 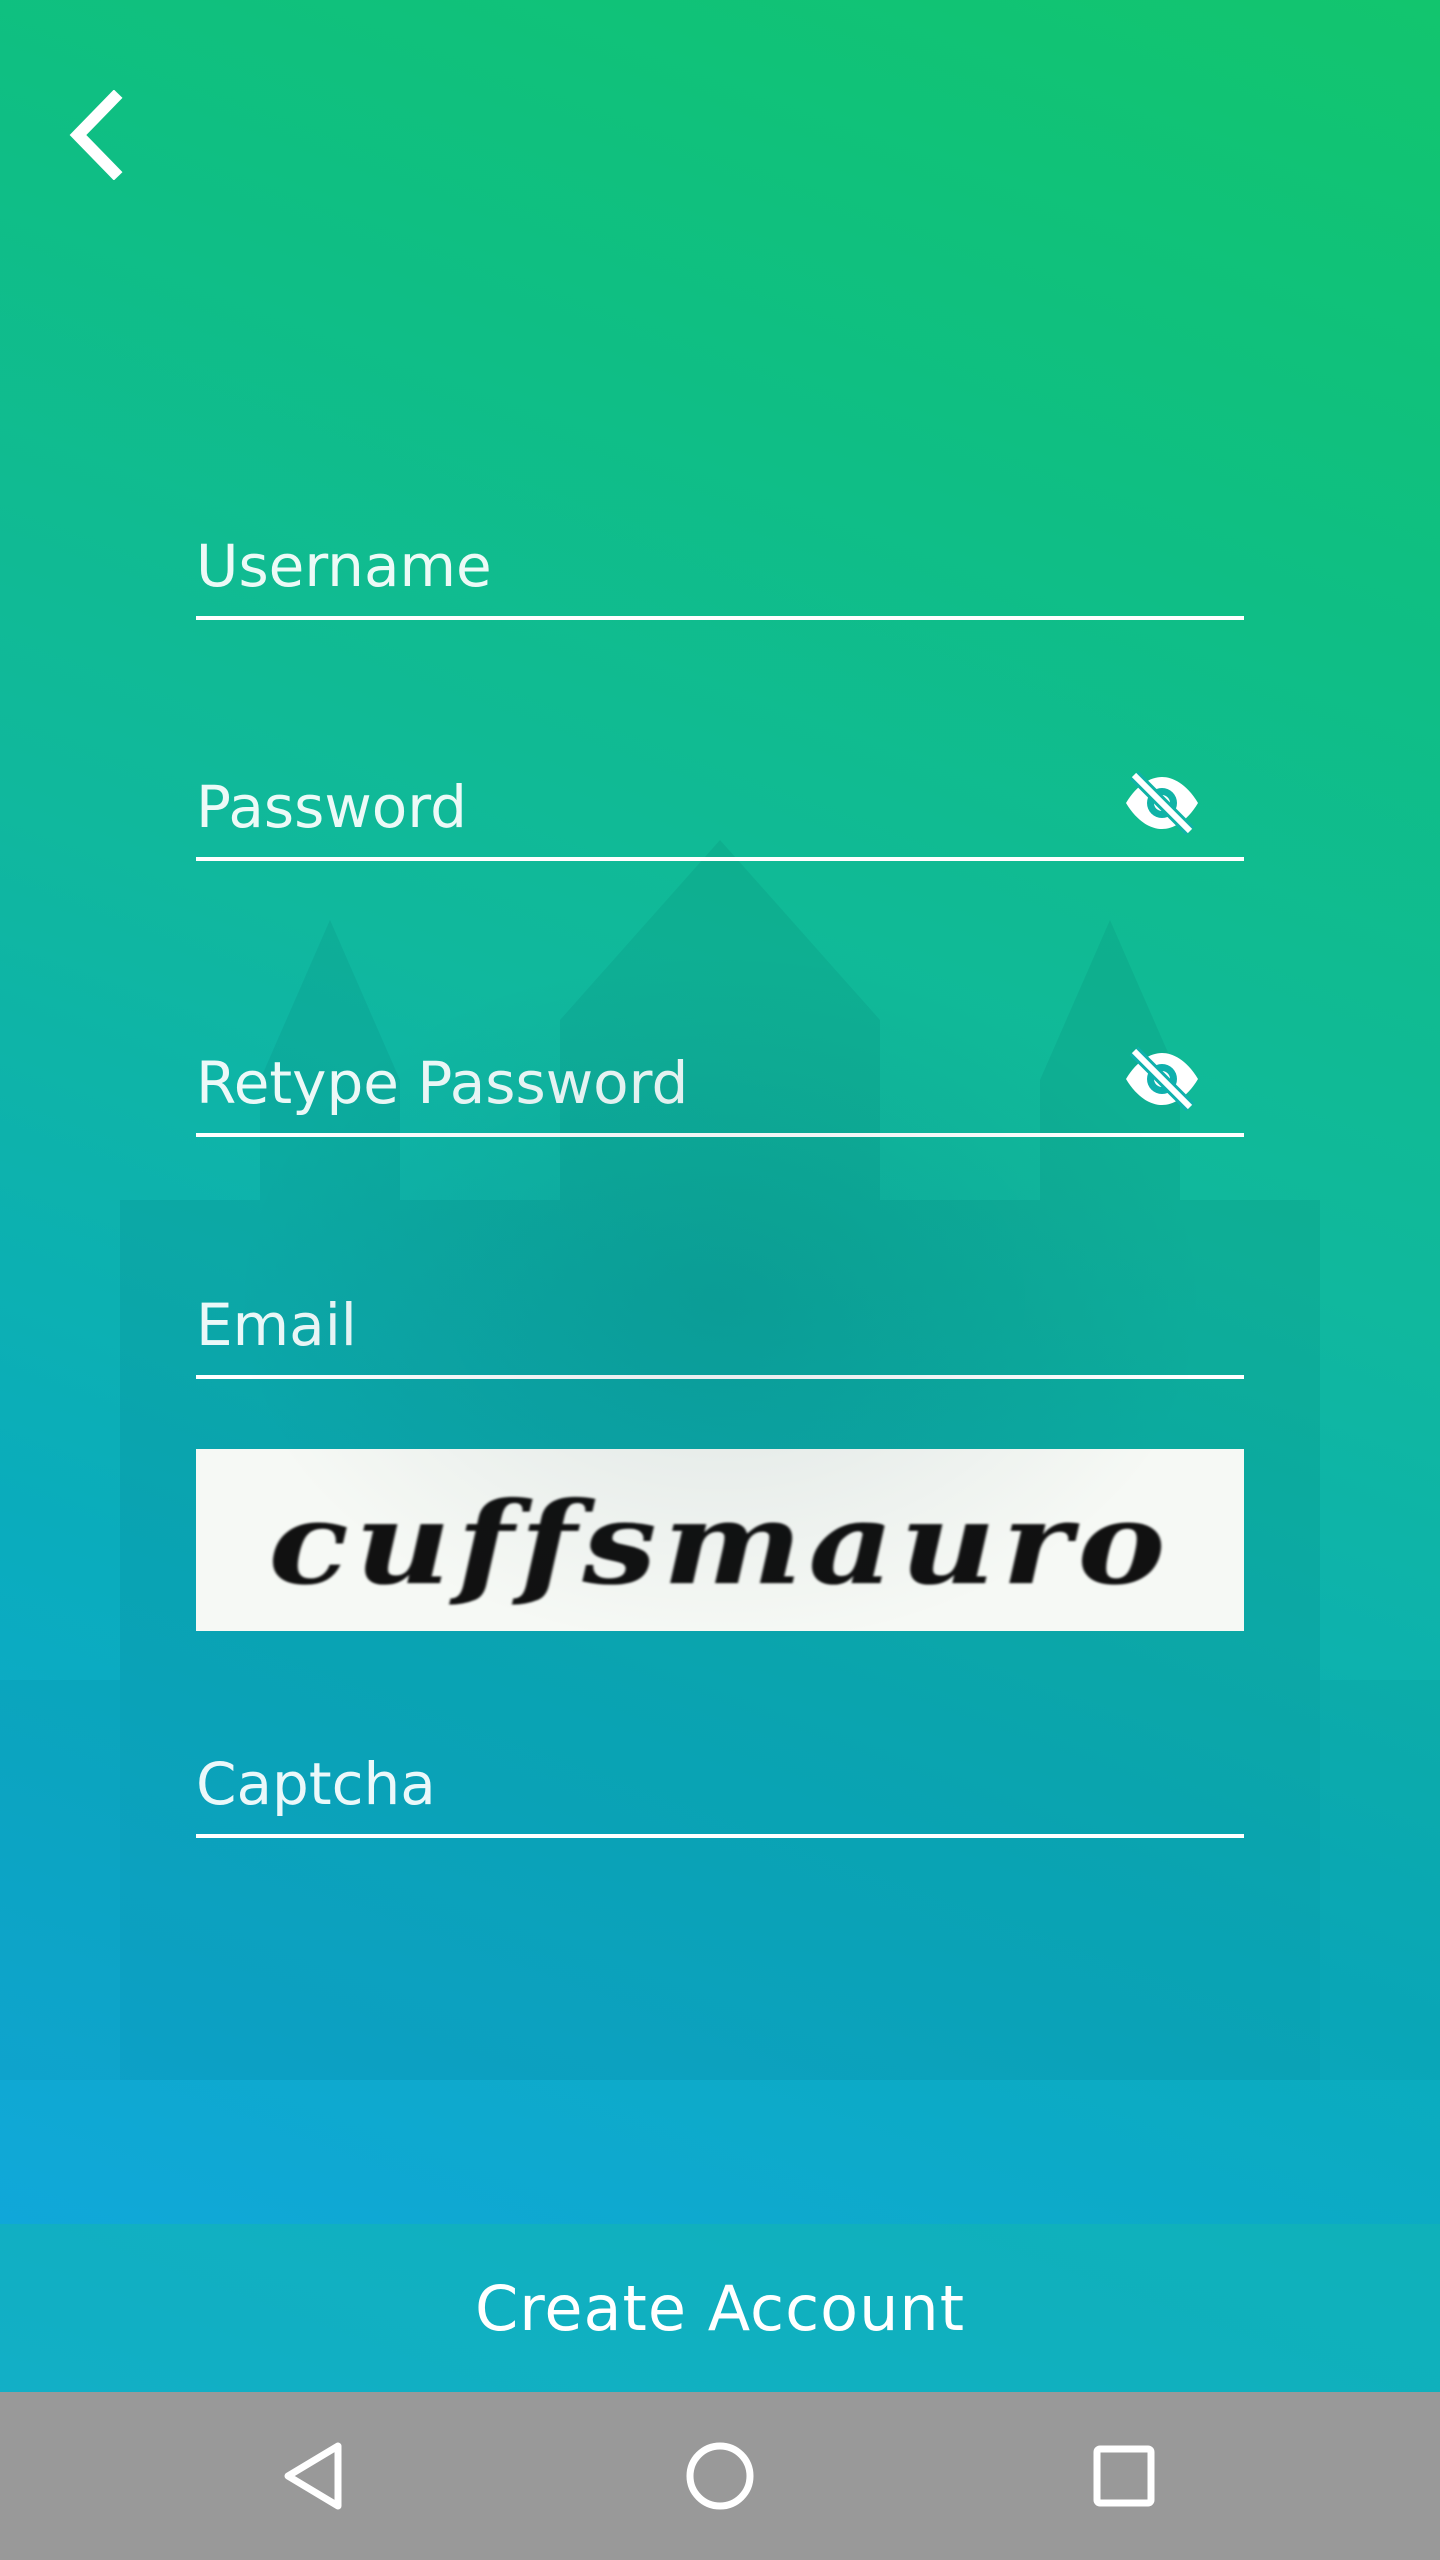 I want to click on captcha-image: cuffsmauro, so click(x=720, y=1540).